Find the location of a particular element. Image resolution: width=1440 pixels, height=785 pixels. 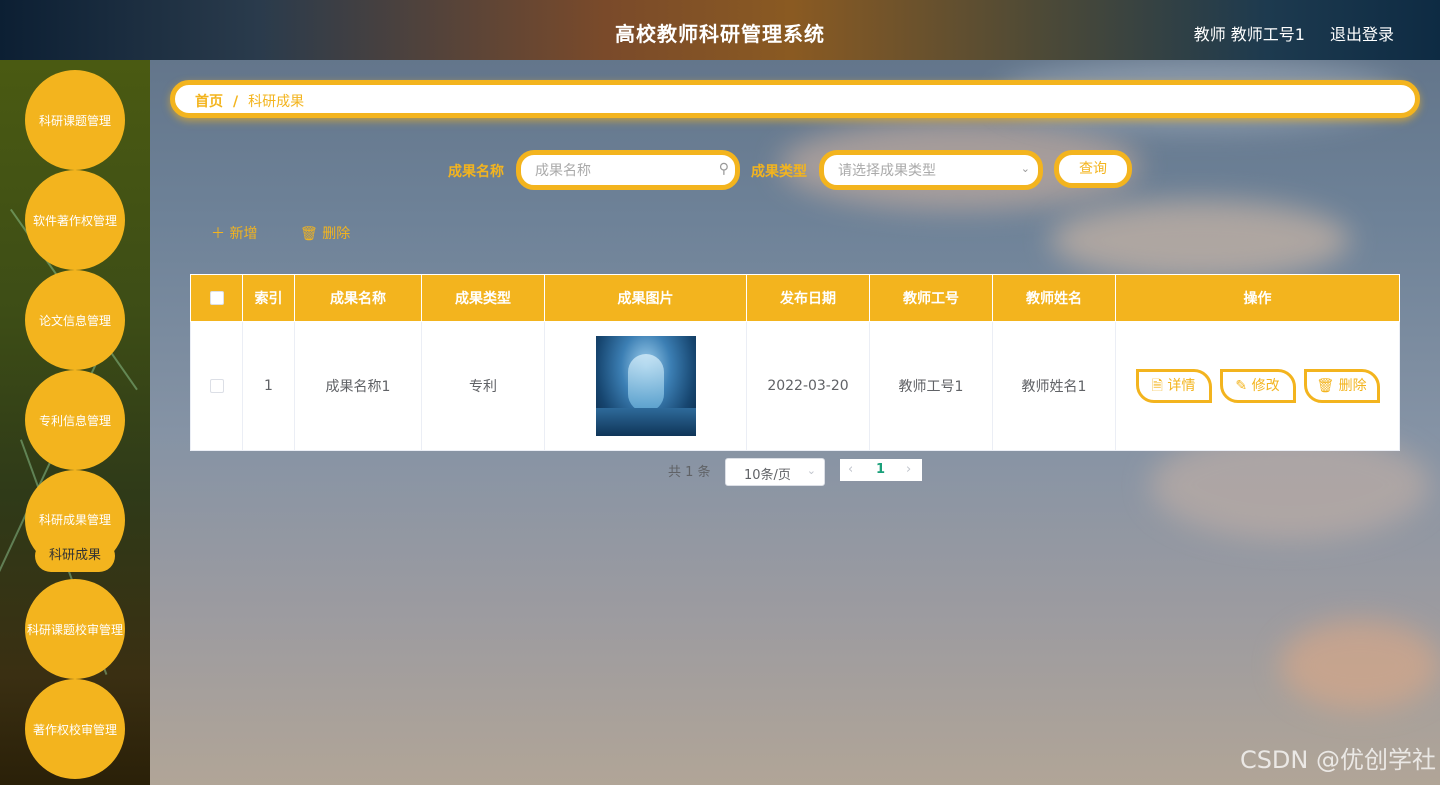

sidebar-item-research-topics: 科研课题管理 is located at coordinates (75, 120).